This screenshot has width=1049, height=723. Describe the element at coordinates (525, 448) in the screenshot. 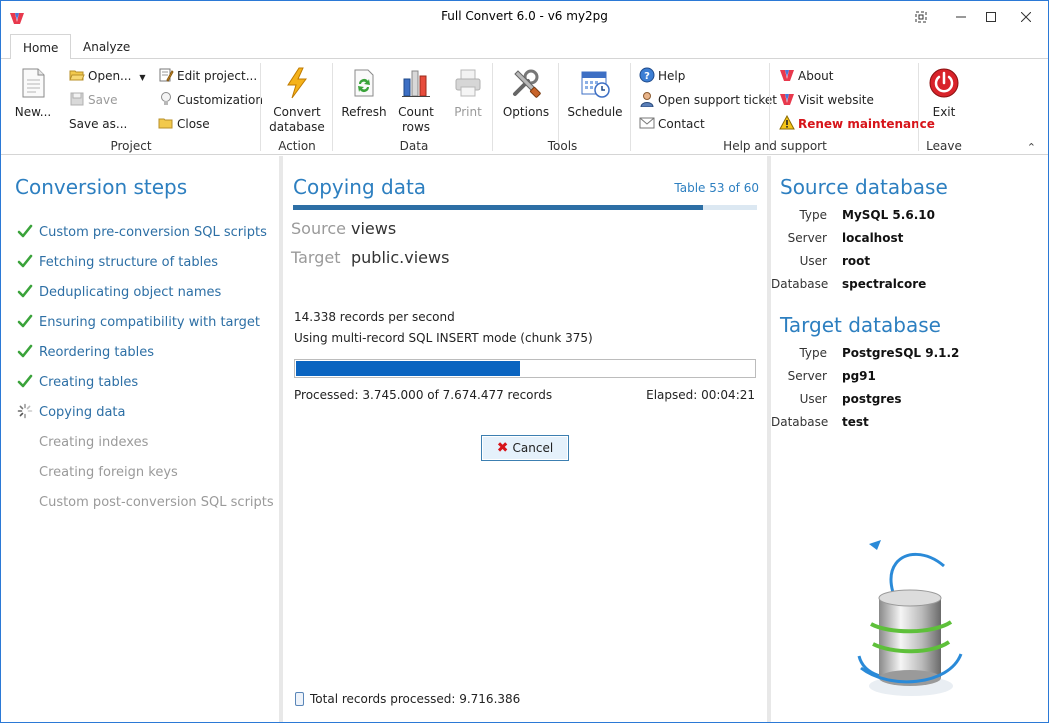

I see `cancel-button: ✖ Cancel` at that location.